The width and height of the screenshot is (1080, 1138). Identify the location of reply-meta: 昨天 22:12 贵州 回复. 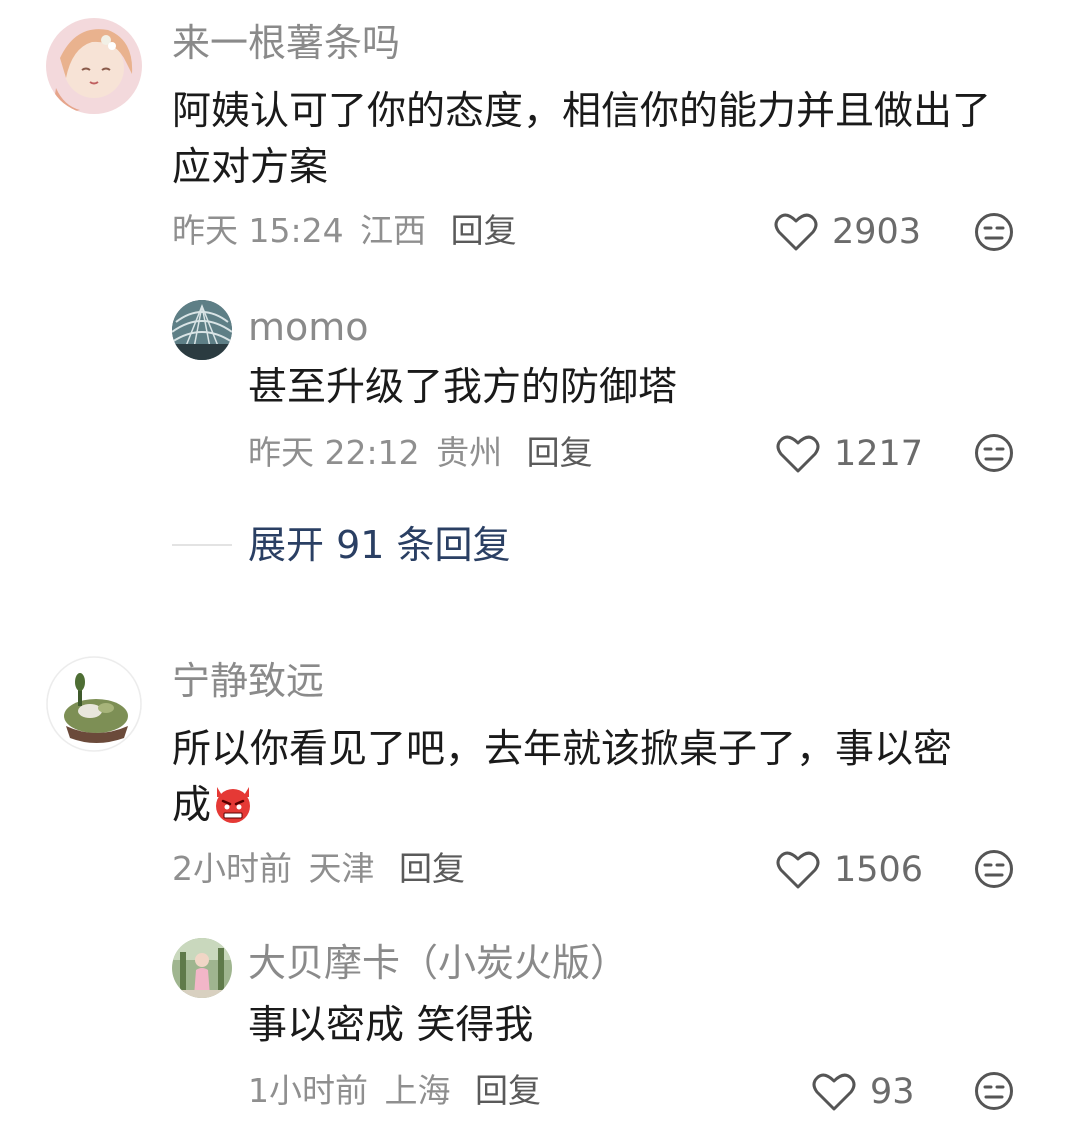
(423, 452).